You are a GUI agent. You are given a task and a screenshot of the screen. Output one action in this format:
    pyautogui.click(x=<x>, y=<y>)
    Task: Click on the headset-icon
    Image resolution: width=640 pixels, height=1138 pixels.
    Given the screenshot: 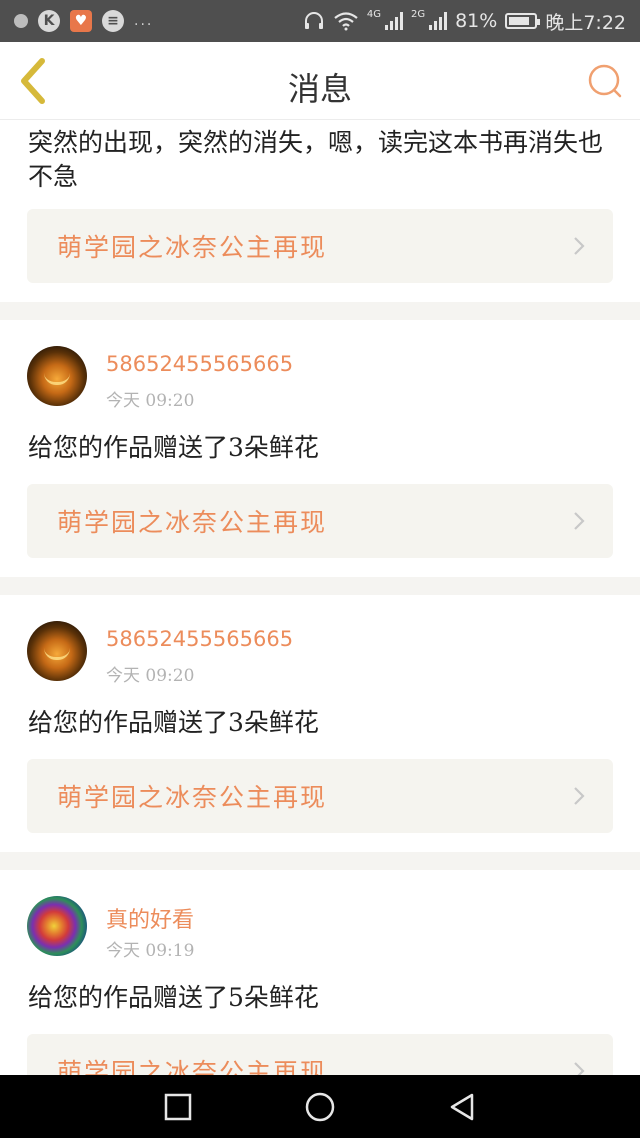 What is the action you would take?
    pyautogui.click(x=313, y=20)
    